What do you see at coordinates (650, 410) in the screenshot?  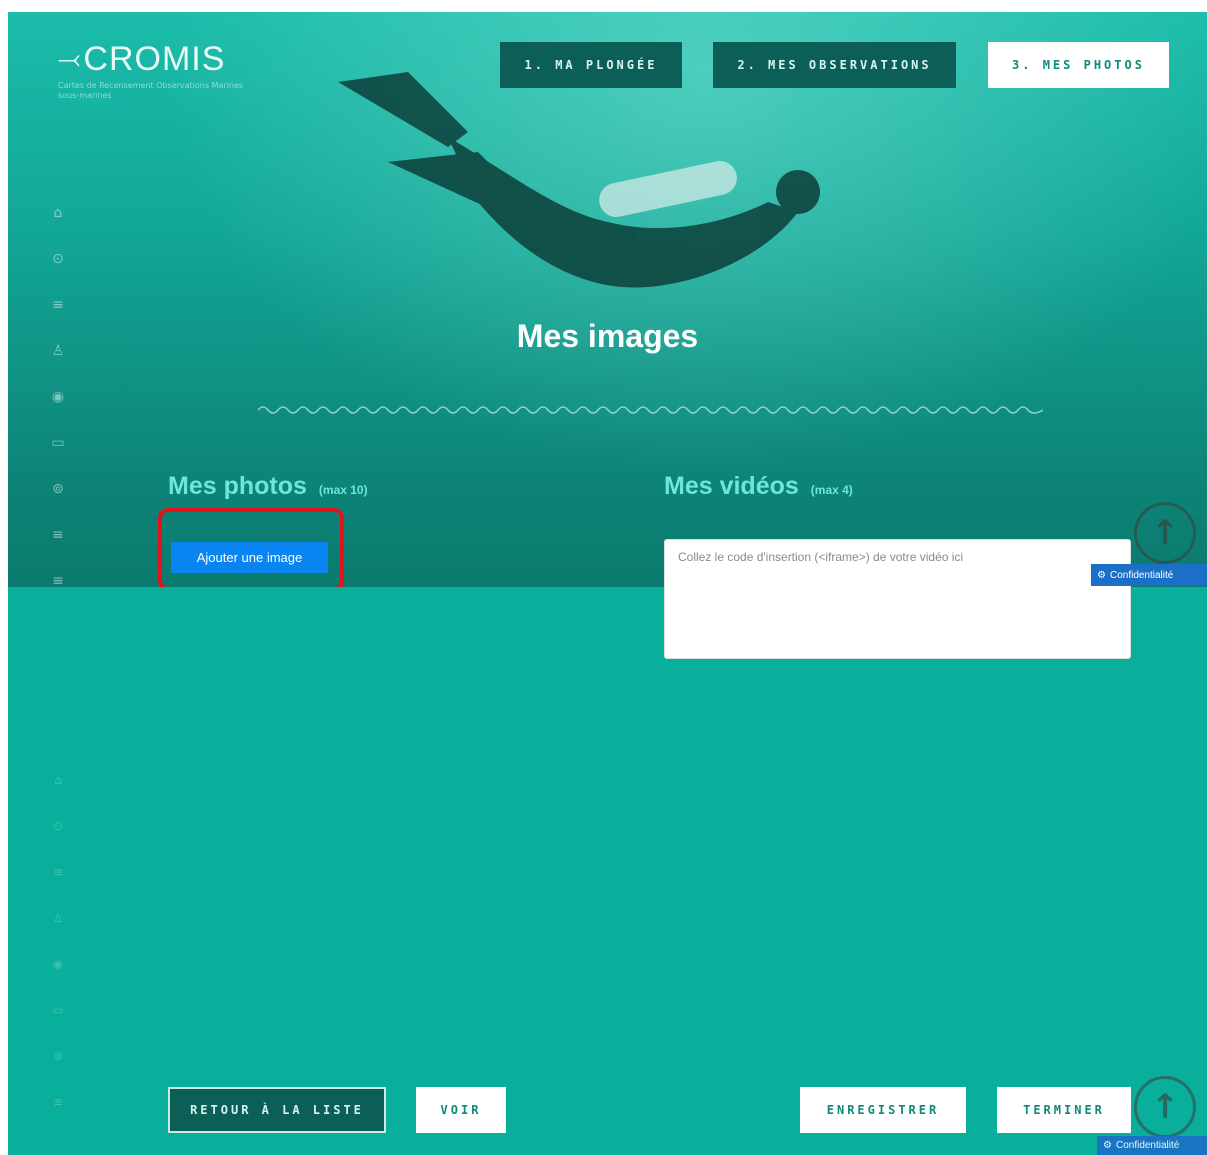 I see `wave-divider` at bounding box center [650, 410].